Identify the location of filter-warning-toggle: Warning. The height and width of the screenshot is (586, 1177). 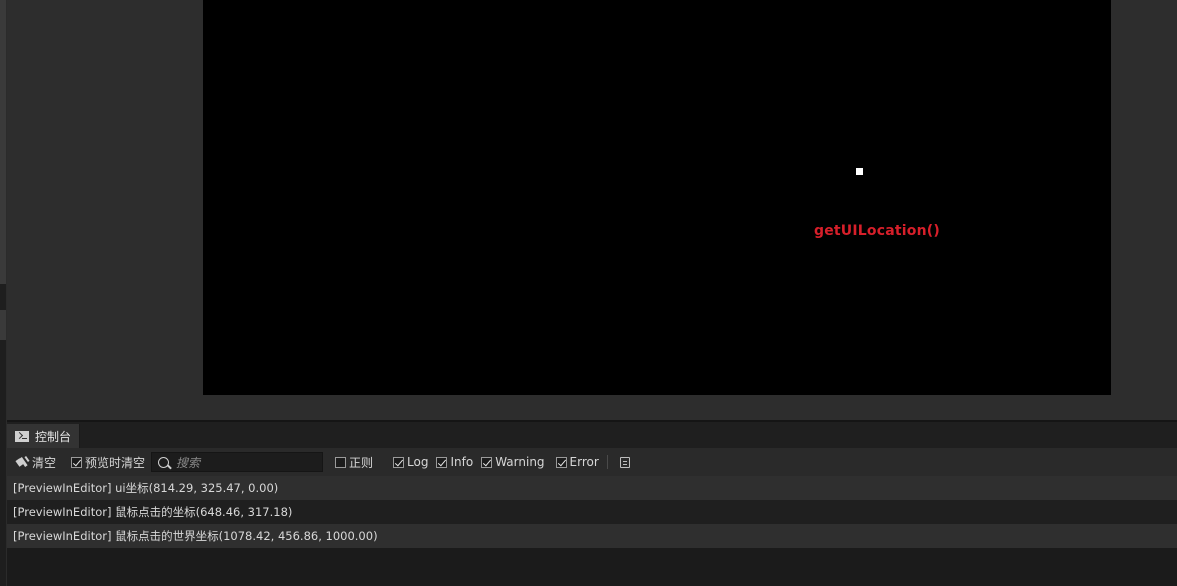
(513, 462).